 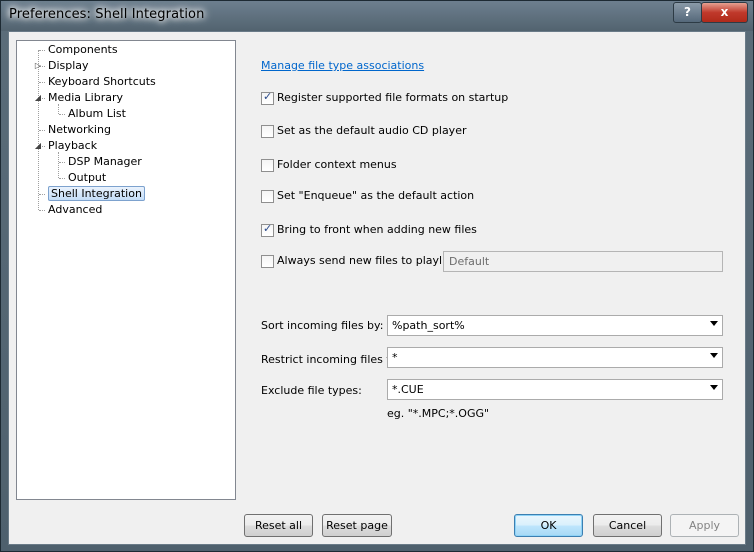 I want to click on tree-item-dsp-manager: DSP Manager, so click(x=105, y=162).